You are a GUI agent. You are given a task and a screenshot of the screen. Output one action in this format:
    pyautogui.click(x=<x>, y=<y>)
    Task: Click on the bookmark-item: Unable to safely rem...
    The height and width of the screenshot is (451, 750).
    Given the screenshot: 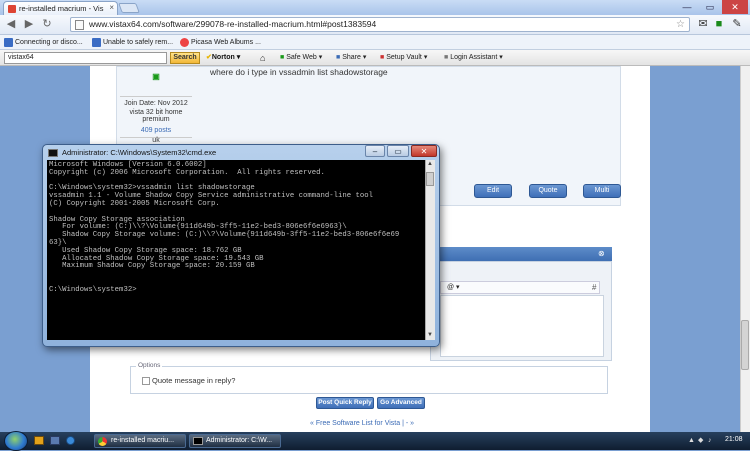 What is the action you would take?
    pyautogui.click(x=132, y=42)
    